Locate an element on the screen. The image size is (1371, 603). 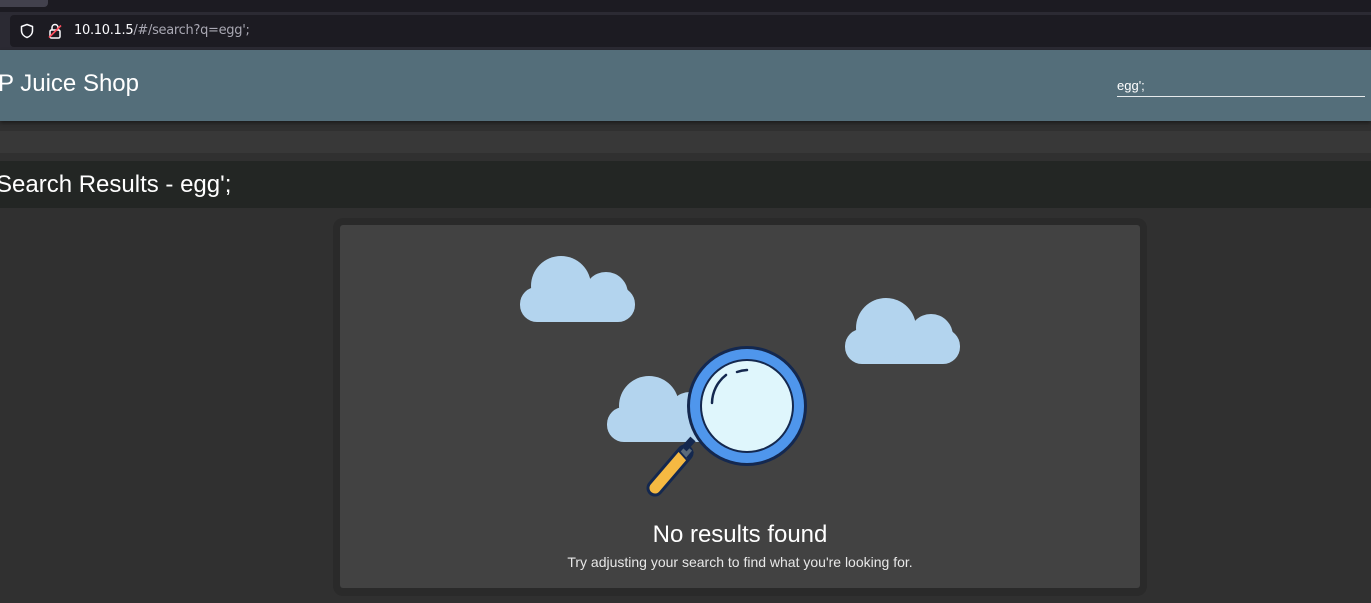
app-toolbar: P Juice Shop is located at coordinates (685, 85).